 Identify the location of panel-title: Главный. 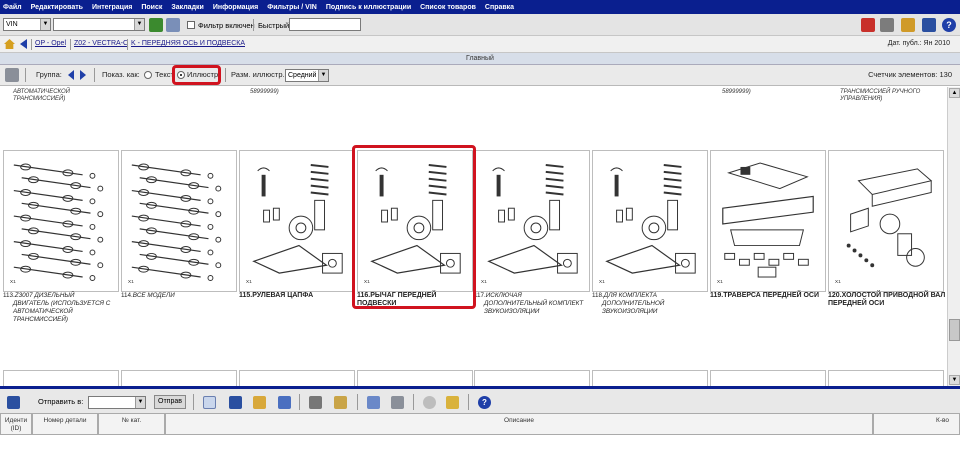
(480, 59).